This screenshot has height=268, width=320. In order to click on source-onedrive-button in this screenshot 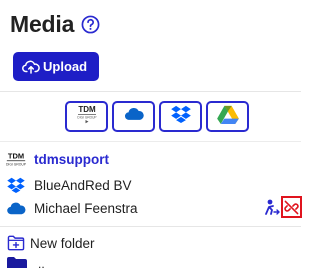, I will do `click(133, 116)`.